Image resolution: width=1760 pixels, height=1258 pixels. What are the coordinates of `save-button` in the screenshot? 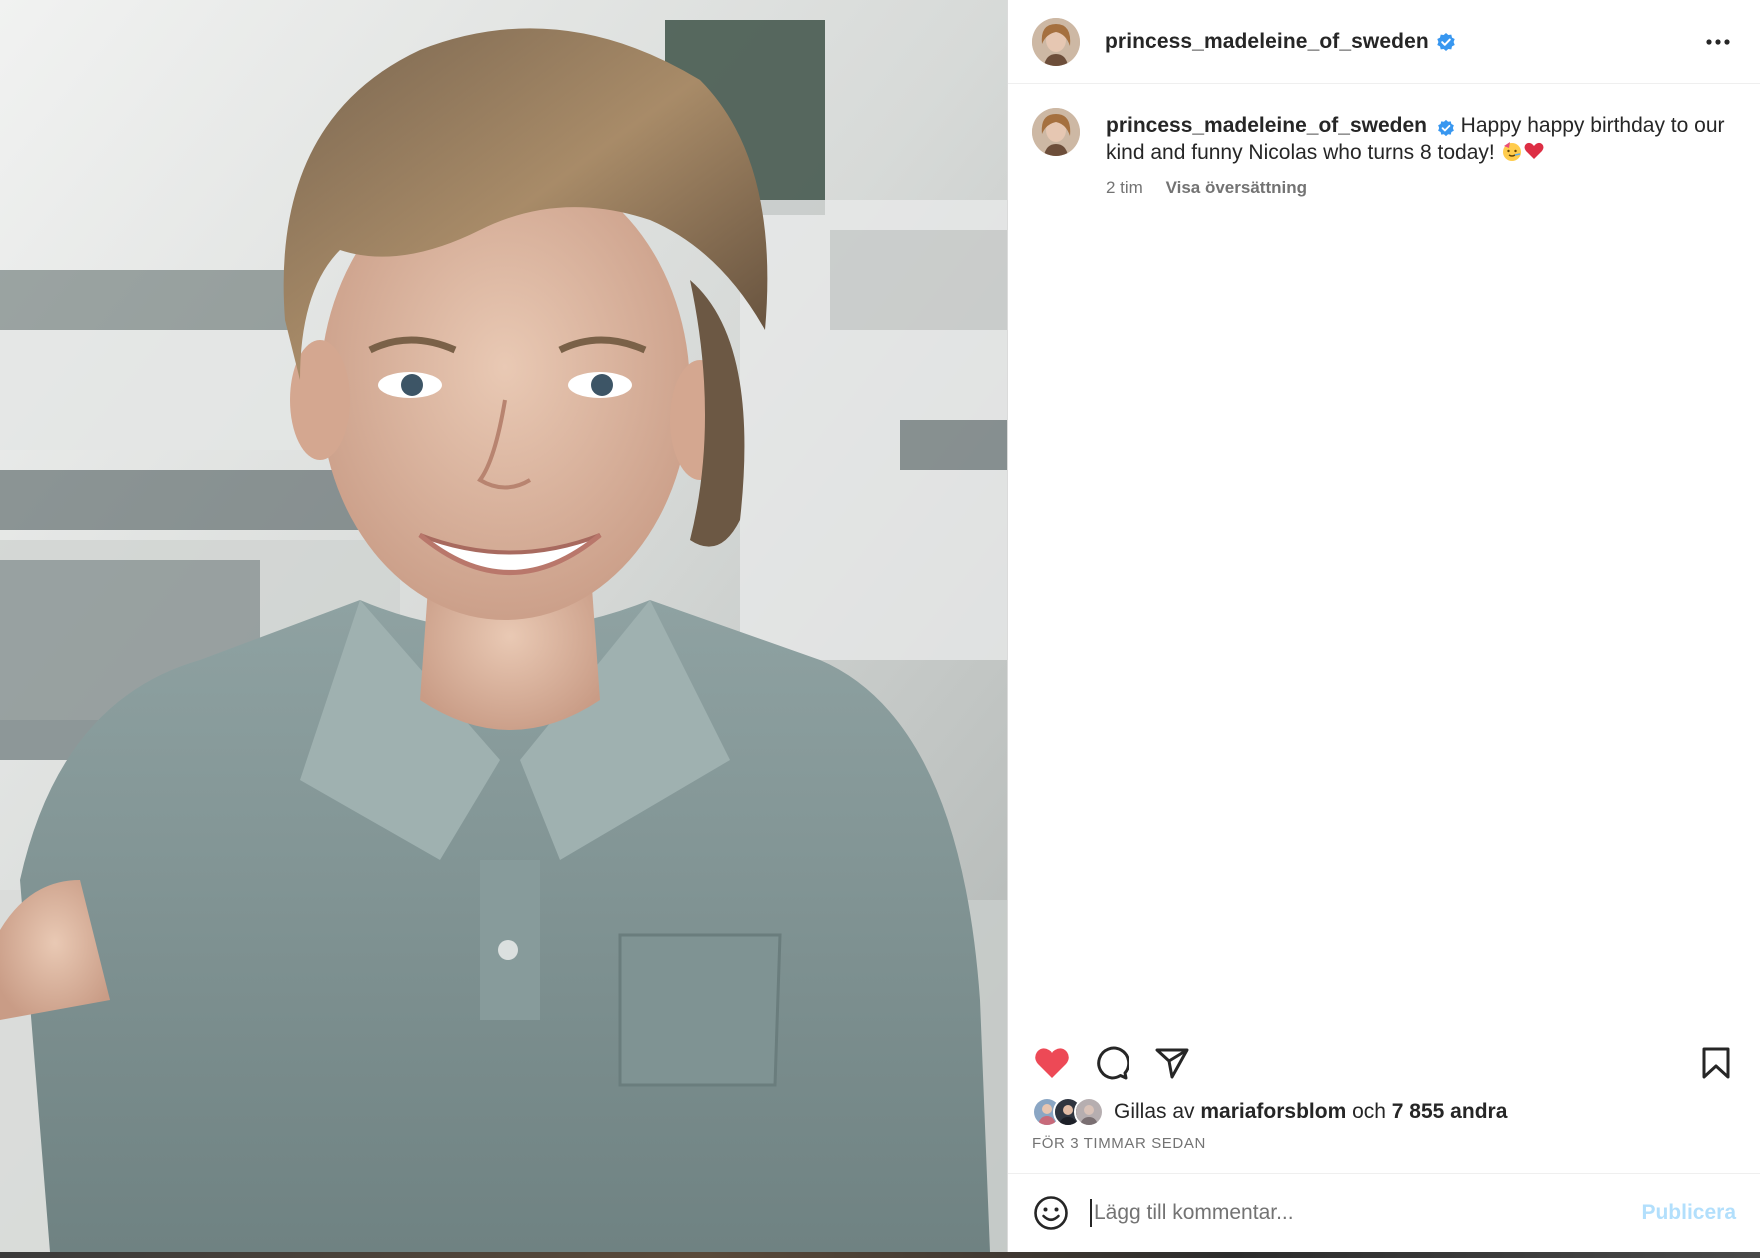 It's located at (1716, 1063).